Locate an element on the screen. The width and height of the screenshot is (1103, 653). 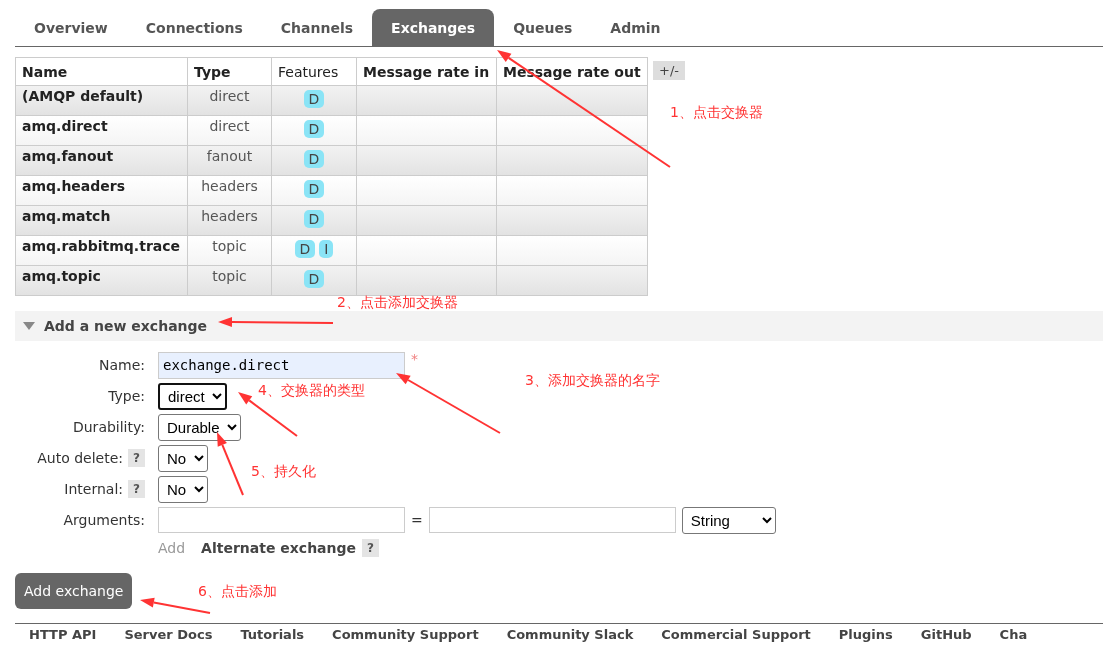
nav-tab: Admin is located at coordinates (635, 27).